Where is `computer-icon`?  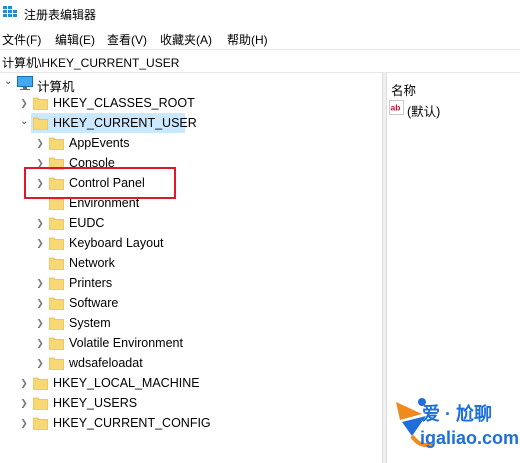 computer-icon is located at coordinates (25, 83).